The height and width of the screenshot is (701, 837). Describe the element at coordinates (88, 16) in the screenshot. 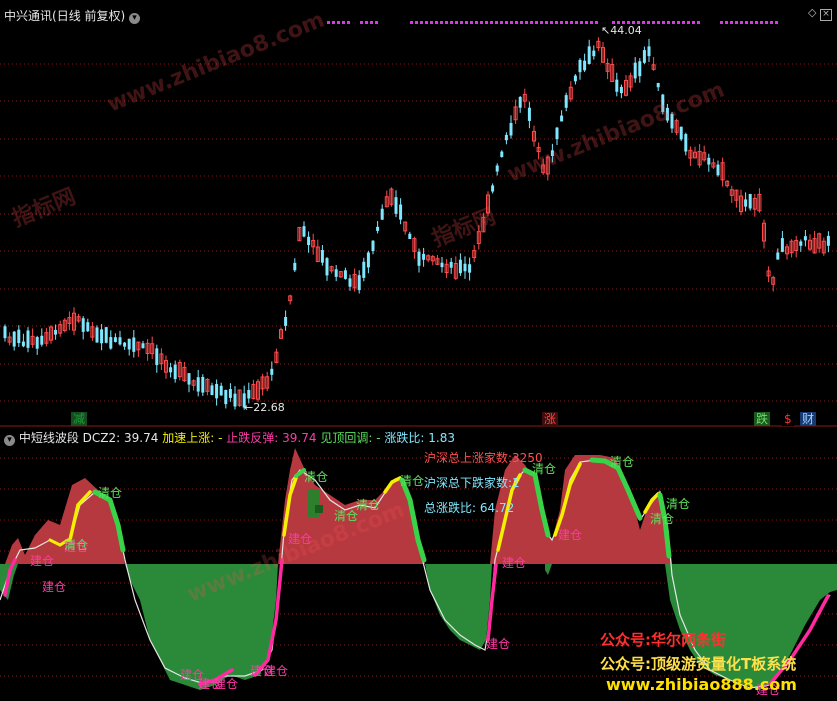

I see `stock-period: (日线 前复权)` at that location.